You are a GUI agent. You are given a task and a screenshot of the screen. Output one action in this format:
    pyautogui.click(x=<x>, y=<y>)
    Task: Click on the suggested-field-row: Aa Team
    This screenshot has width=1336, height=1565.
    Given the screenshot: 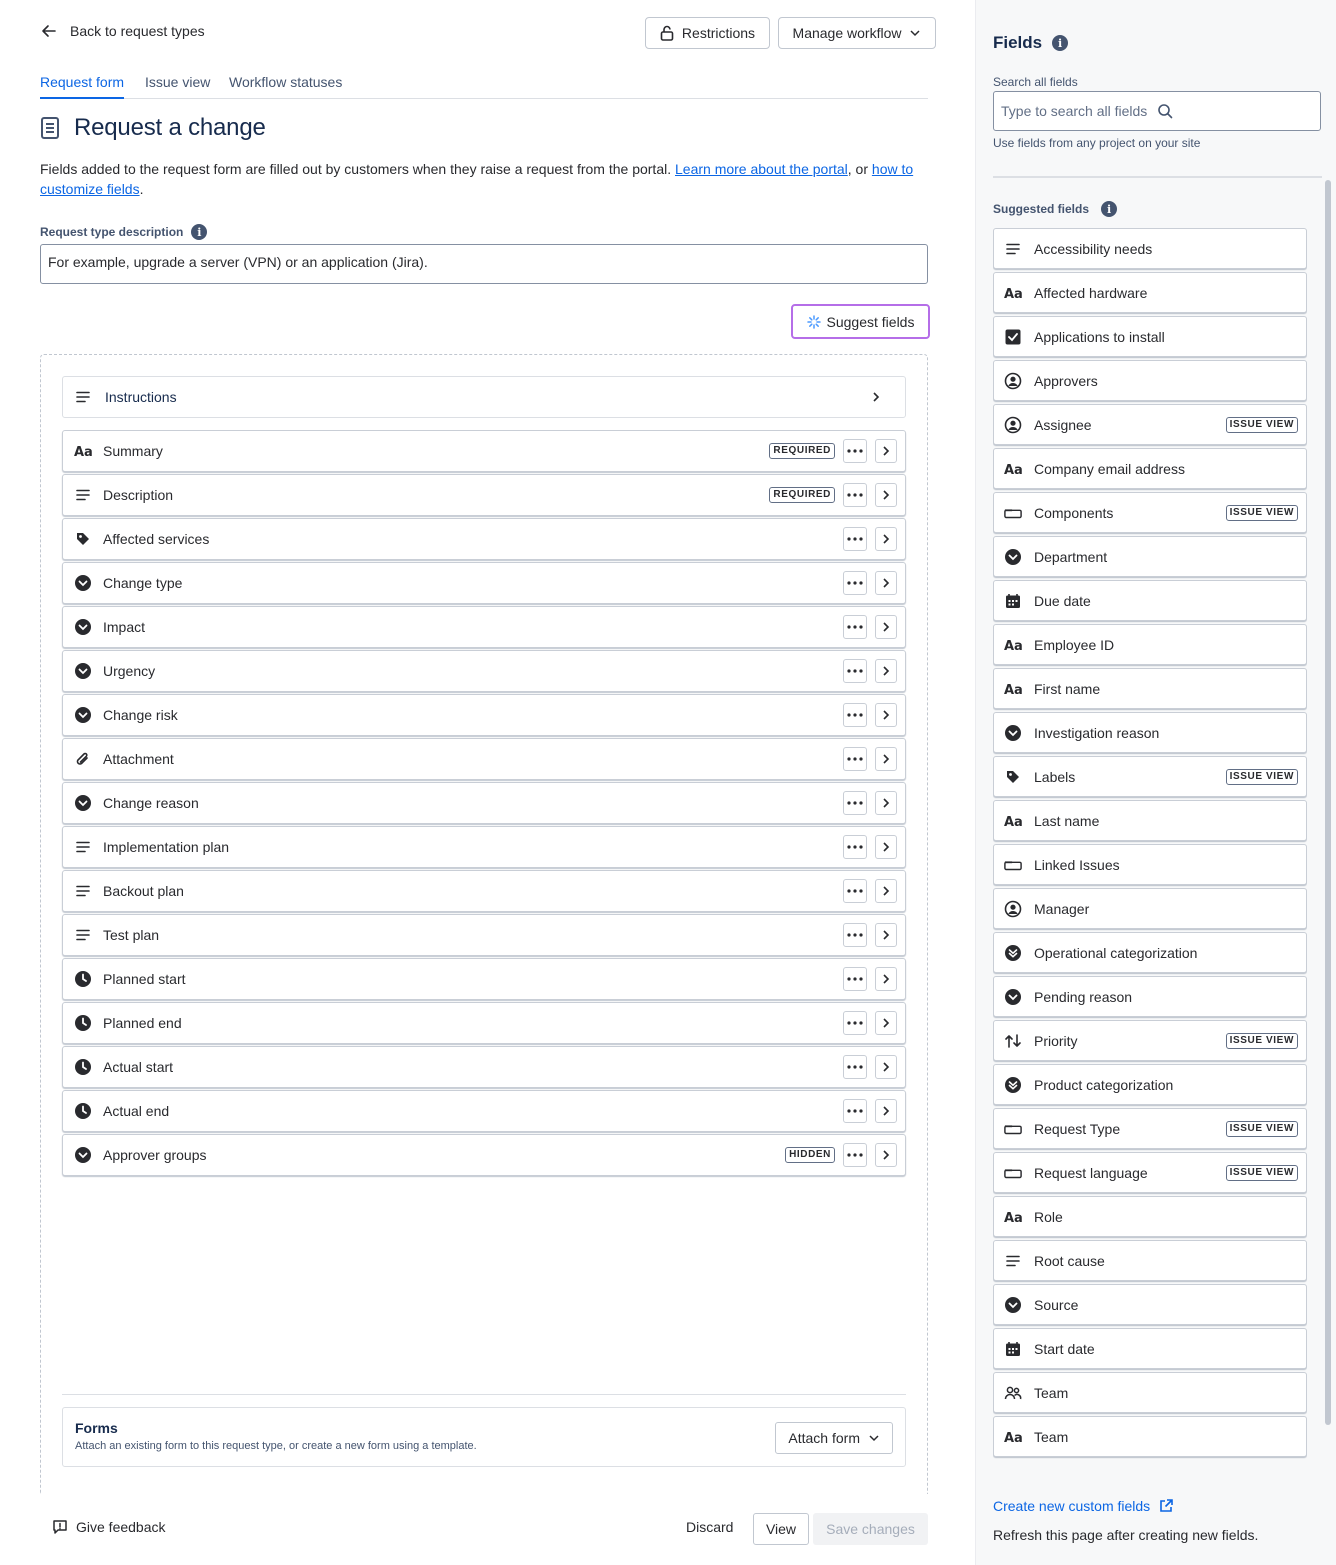 What is the action you would take?
    pyautogui.click(x=1150, y=1436)
    